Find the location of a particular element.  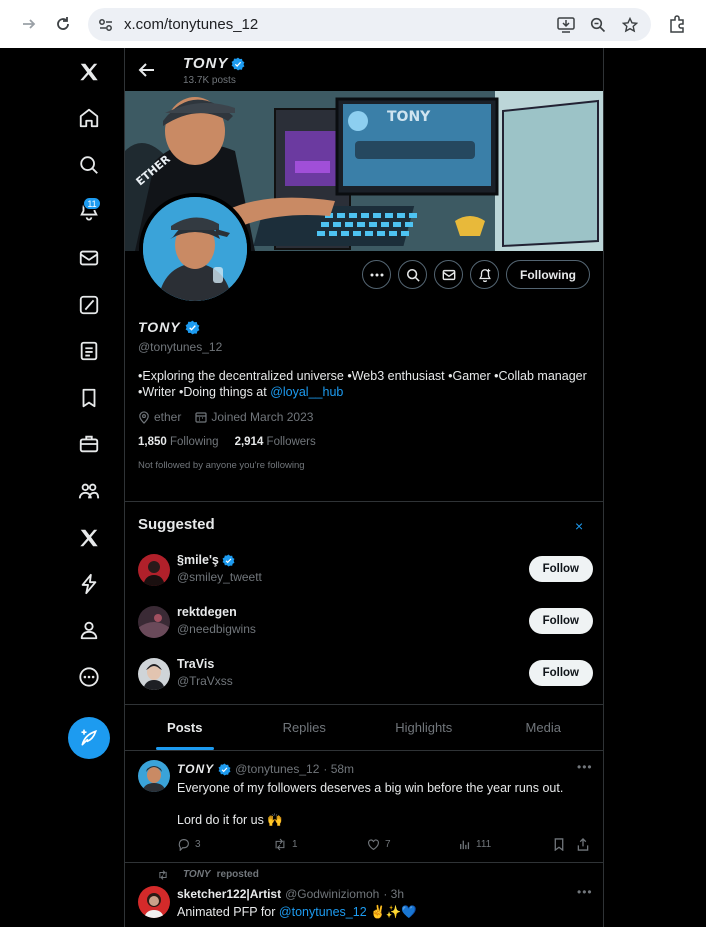

search-profile-button is located at coordinates (412, 274).